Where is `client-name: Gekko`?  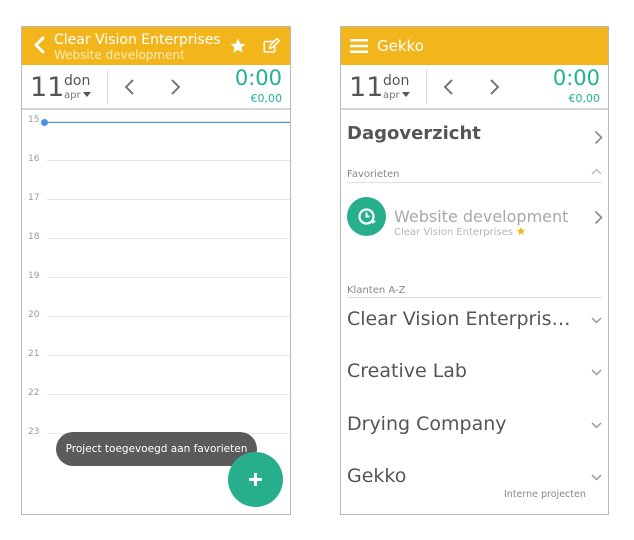 client-name: Gekko is located at coordinates (377, 476).